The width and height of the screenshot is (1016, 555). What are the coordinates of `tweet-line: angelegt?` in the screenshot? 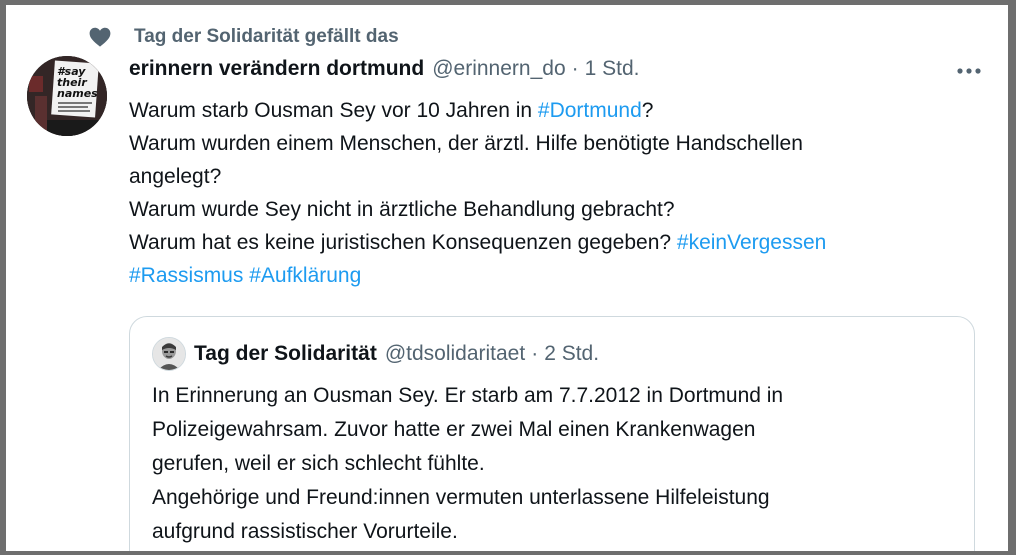 It's located at (175, 176).